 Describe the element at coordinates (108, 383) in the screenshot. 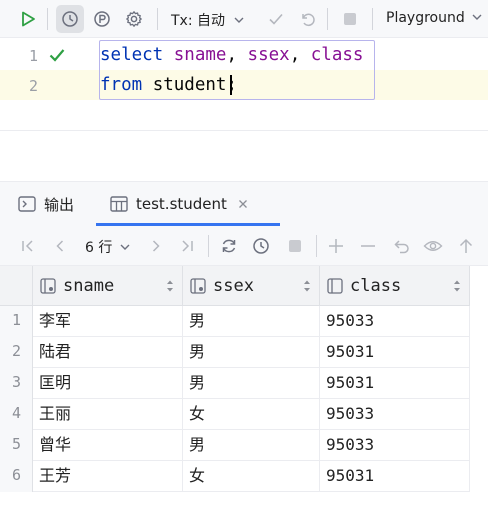

I see `cell-sname: 匡明` at that location.